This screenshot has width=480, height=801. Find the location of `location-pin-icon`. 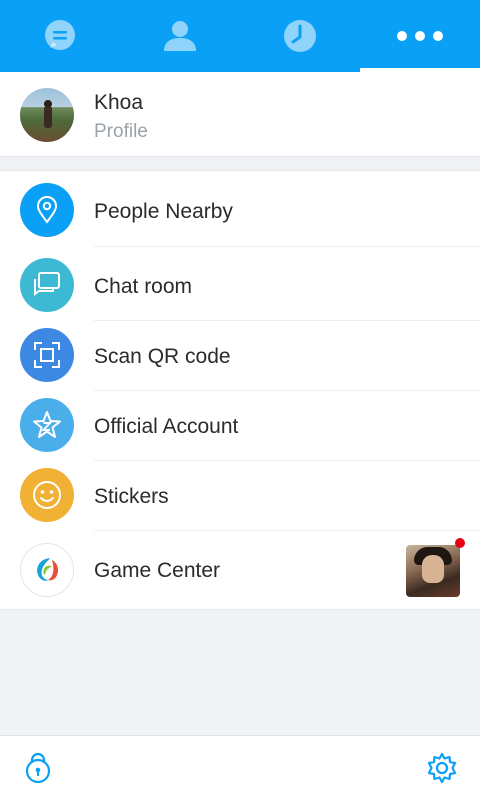

location-pin-icon is located at coordinates (47, 210).